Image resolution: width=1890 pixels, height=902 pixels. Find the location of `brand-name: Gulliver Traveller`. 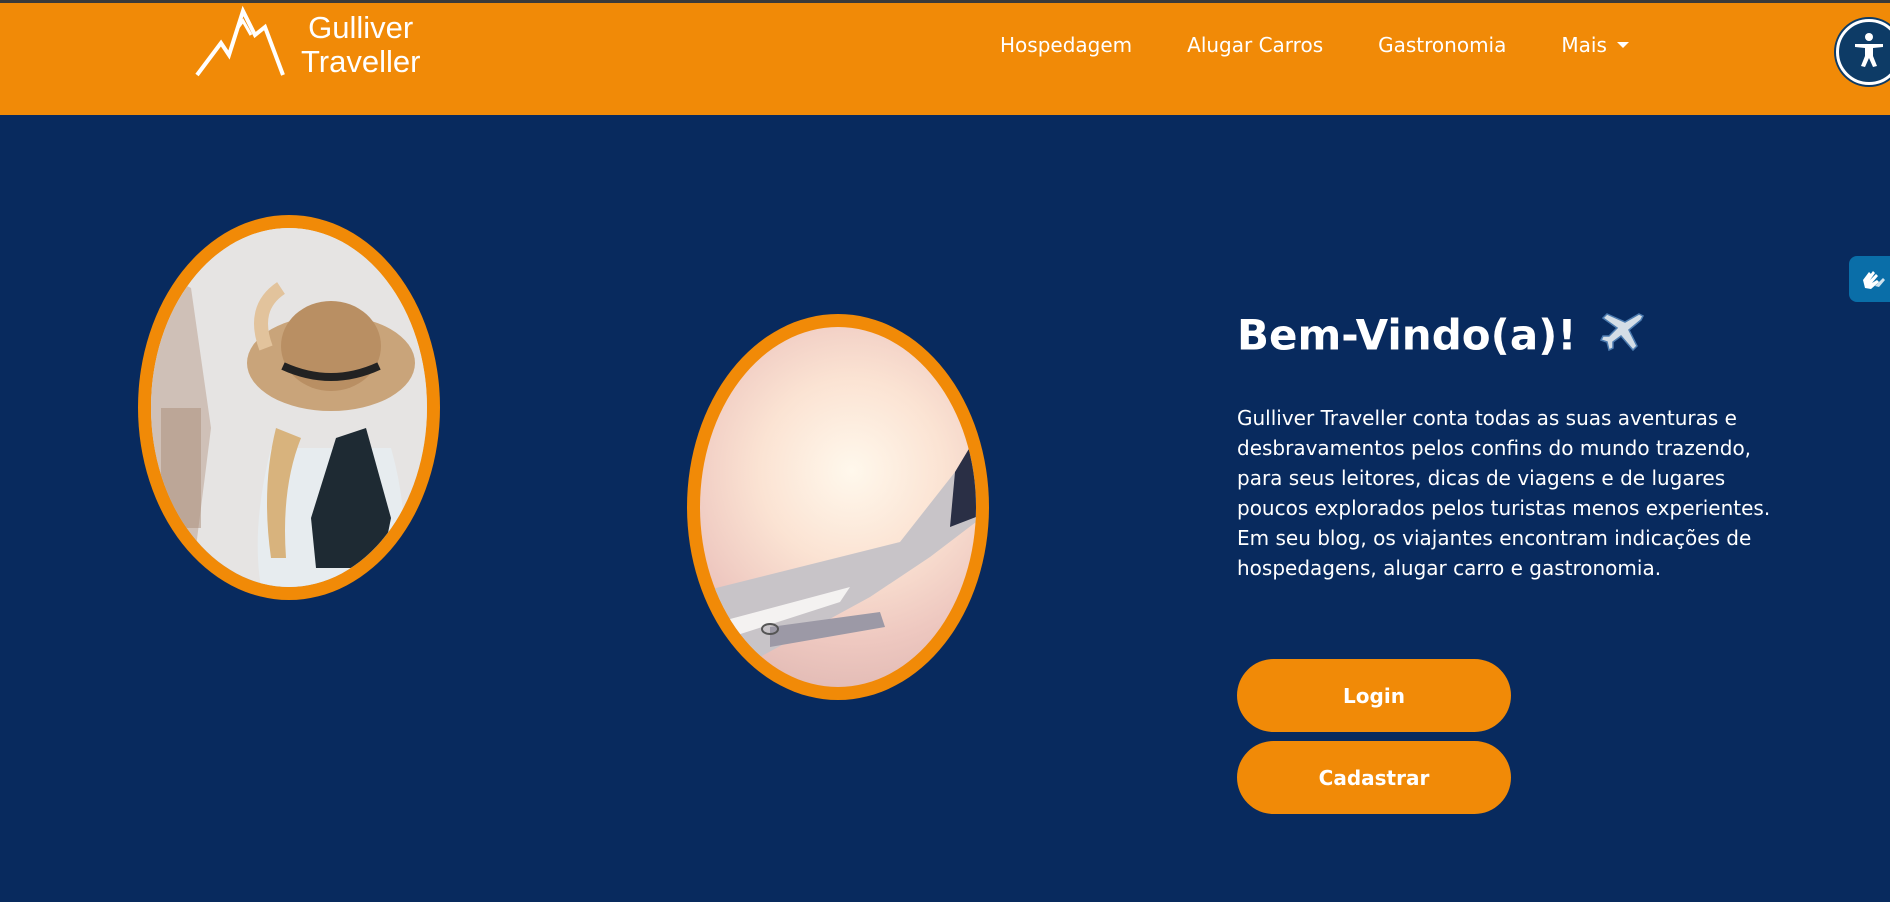

brand-name: Gulliver Traveller is located at coordinates (360, 45).